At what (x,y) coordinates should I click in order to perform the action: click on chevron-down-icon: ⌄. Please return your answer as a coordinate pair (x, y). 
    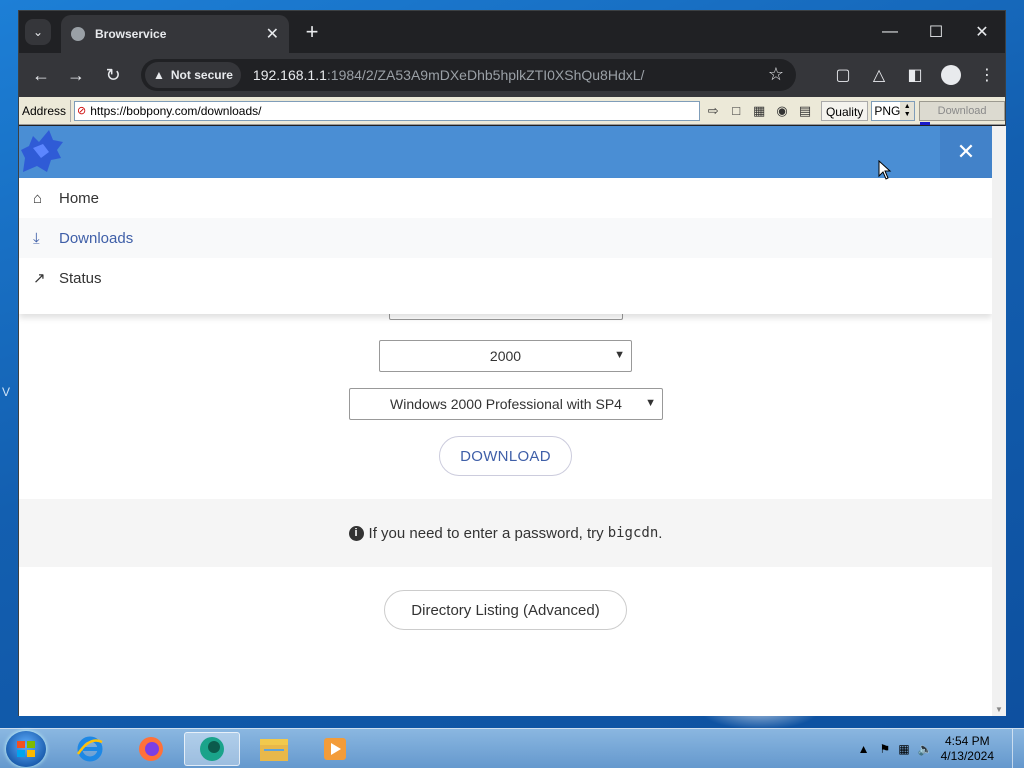
    Looking at the image, I should click on (38, 32).